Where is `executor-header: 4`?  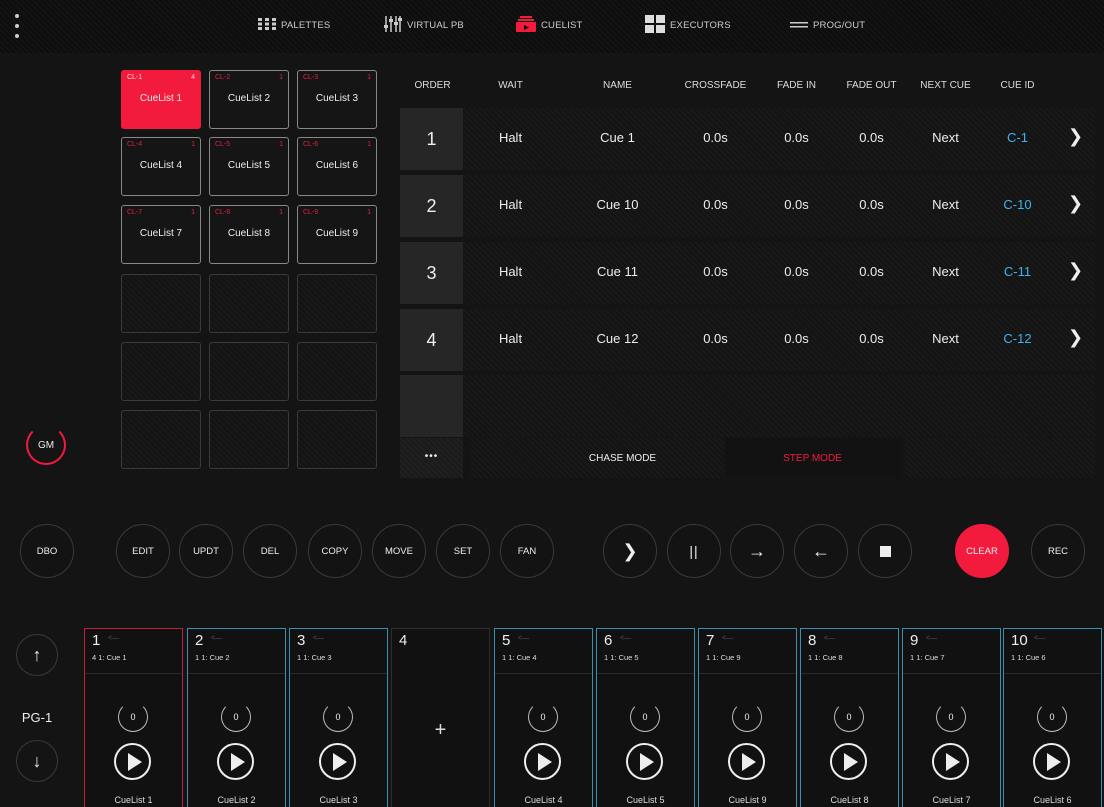 executor-header: 4 is located at coordinates (440, 651).